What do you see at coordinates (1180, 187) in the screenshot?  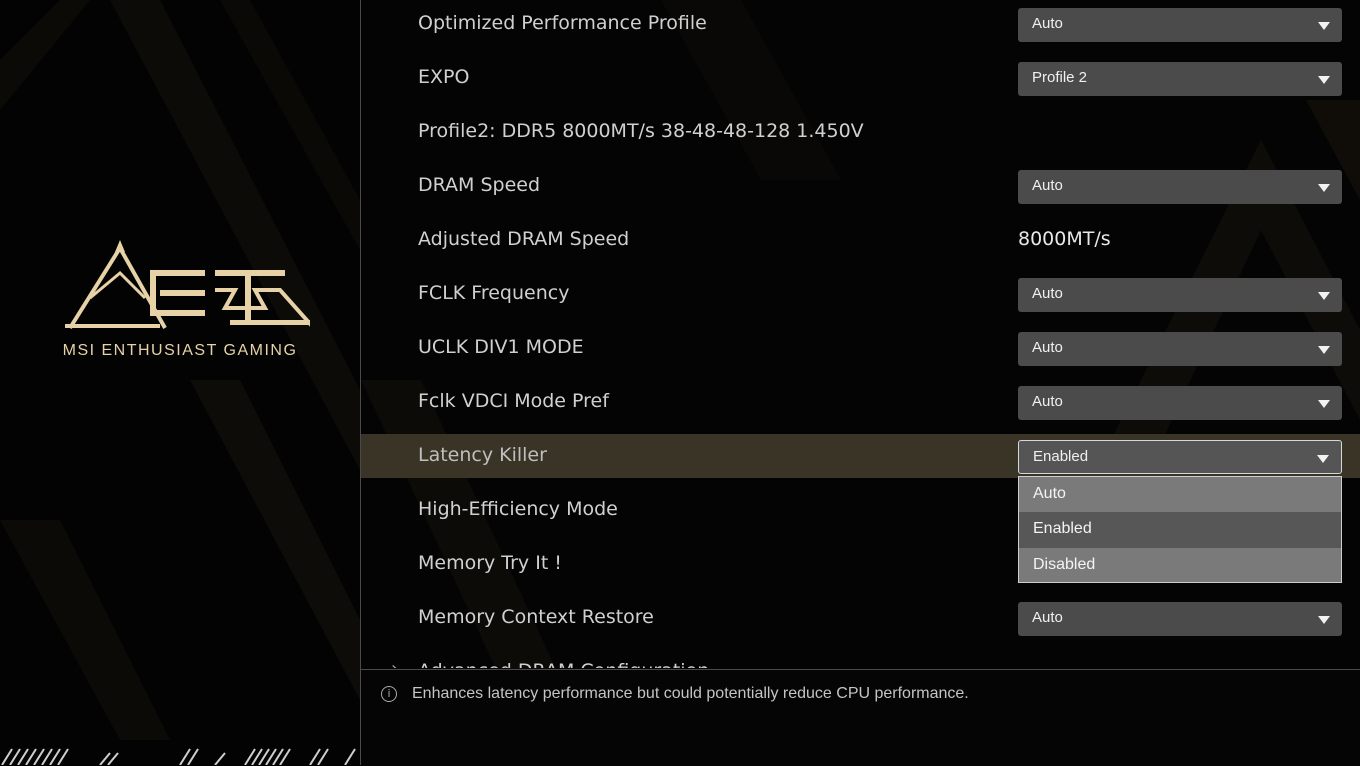 I see `dram-speed-dropdown: Auto` at bounding box center [1180, 187].